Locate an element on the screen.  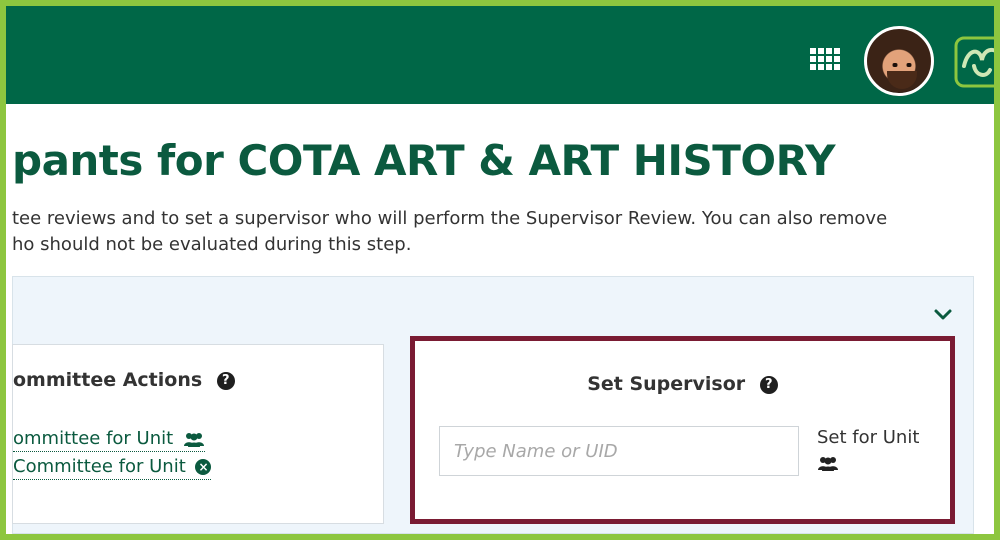
bull-logo-icon is located at coordinates (977, 62).